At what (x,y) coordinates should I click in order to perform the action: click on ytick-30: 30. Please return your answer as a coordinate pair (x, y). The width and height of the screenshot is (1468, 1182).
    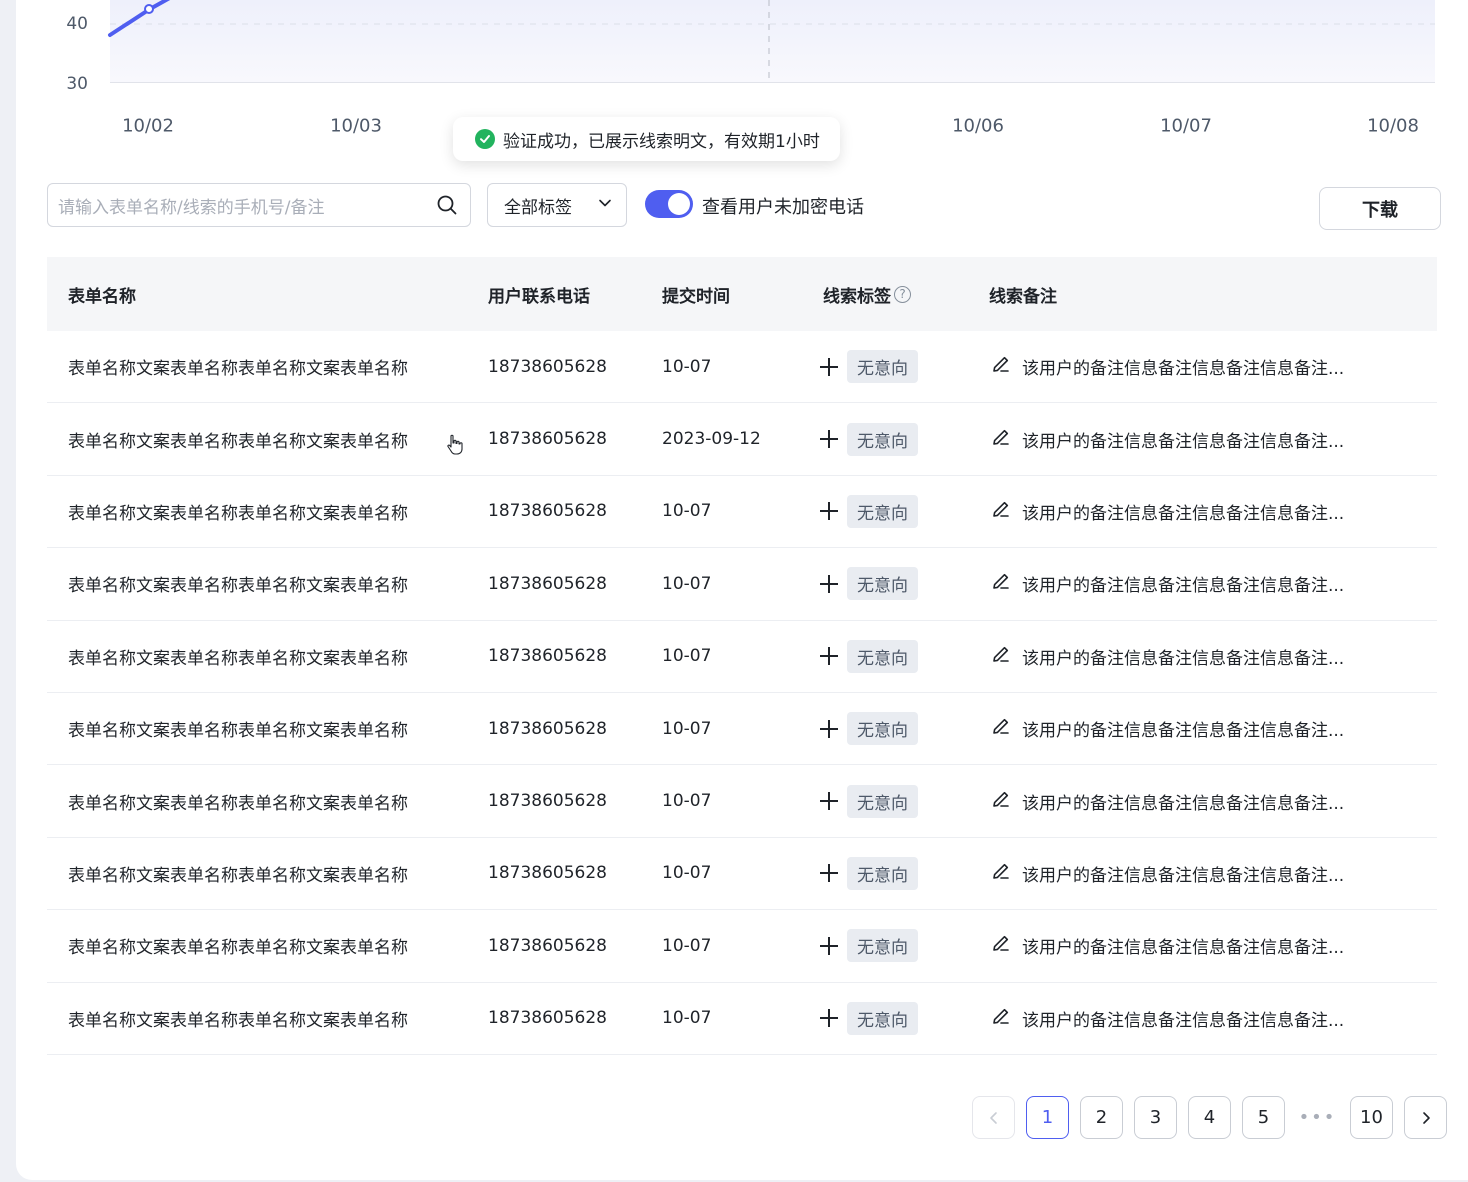
    Looking at the image, I should click on (77, 84).